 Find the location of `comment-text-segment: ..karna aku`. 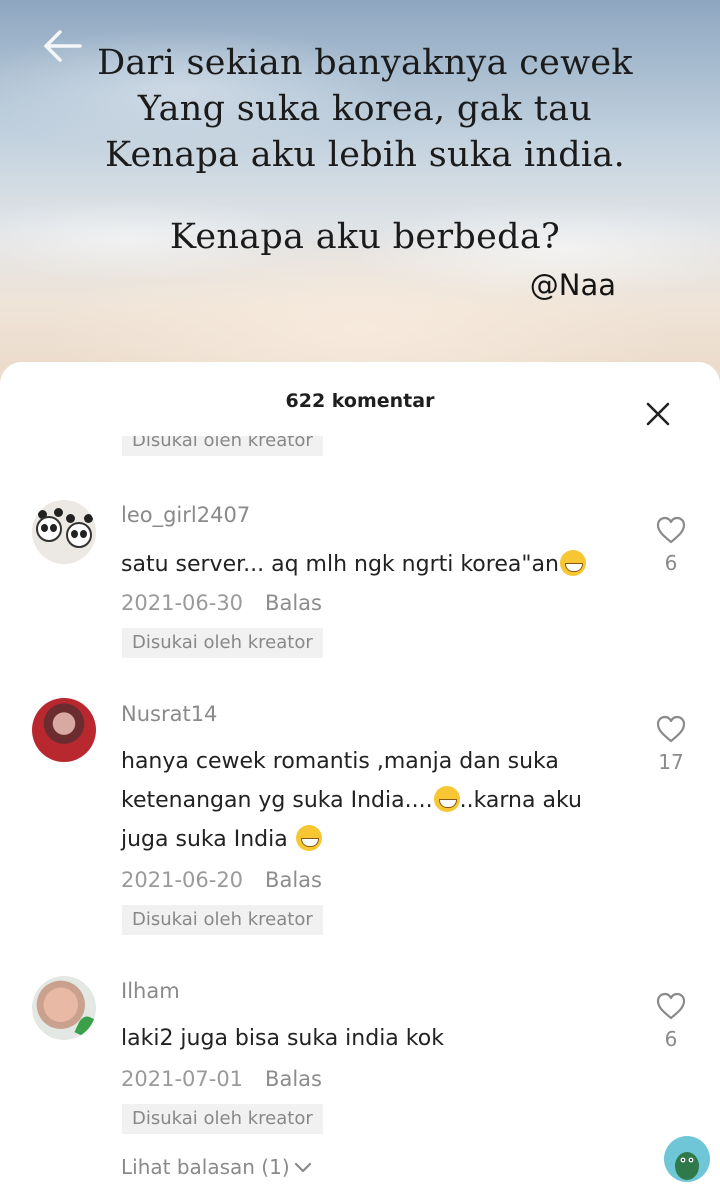

comment-text-segment: ..karna aku is located at coordinates (520, 800).